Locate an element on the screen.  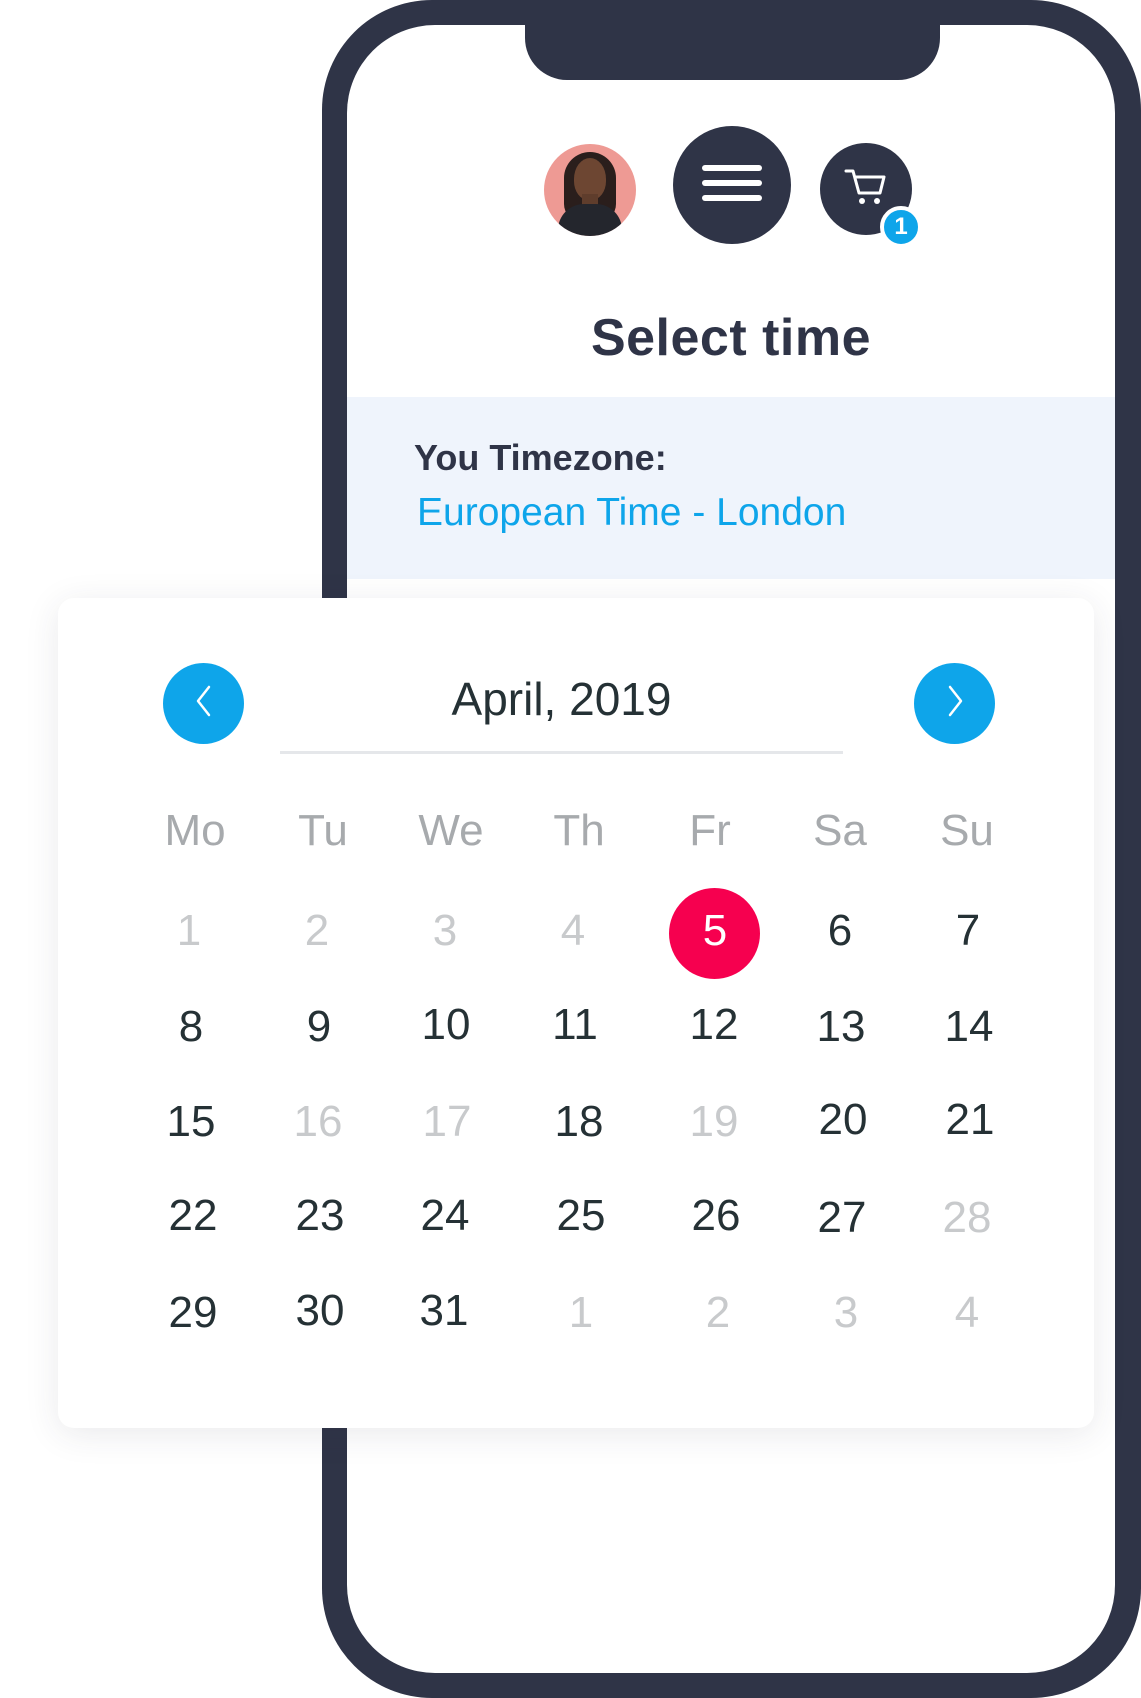
weekday-su: Su is located at coordinates (967, 830).